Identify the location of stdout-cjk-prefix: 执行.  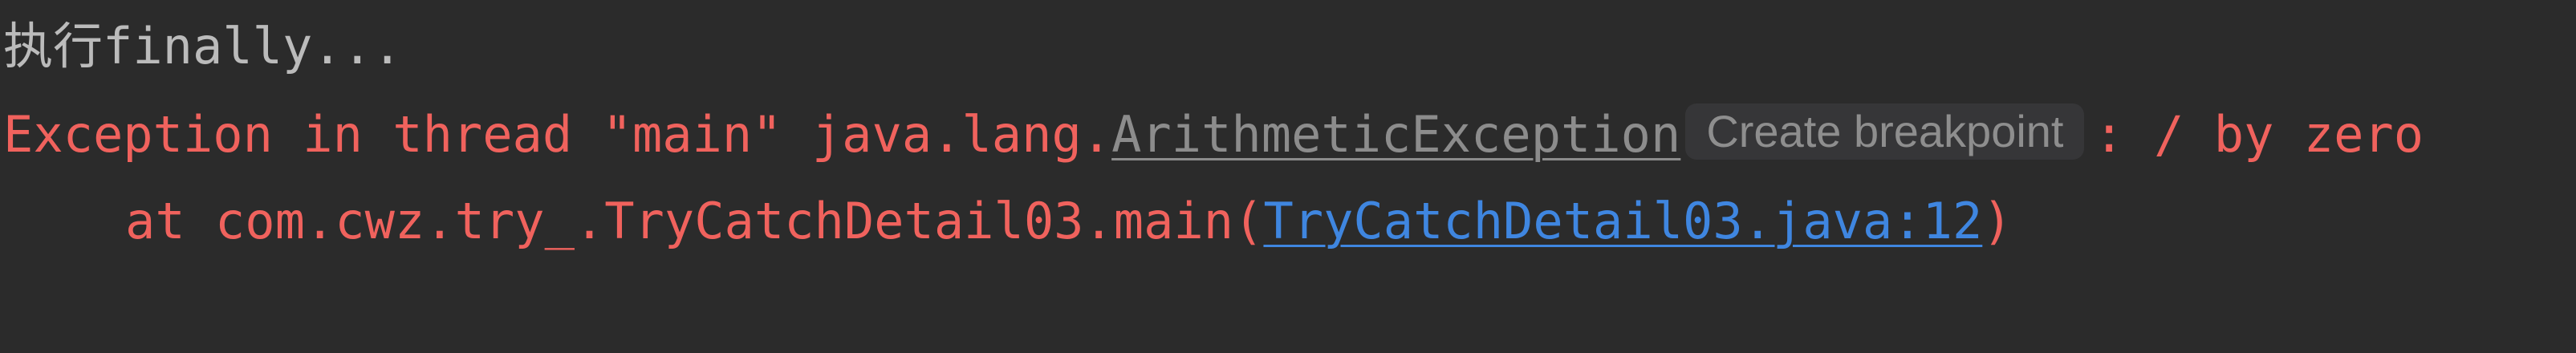
(54, 46).